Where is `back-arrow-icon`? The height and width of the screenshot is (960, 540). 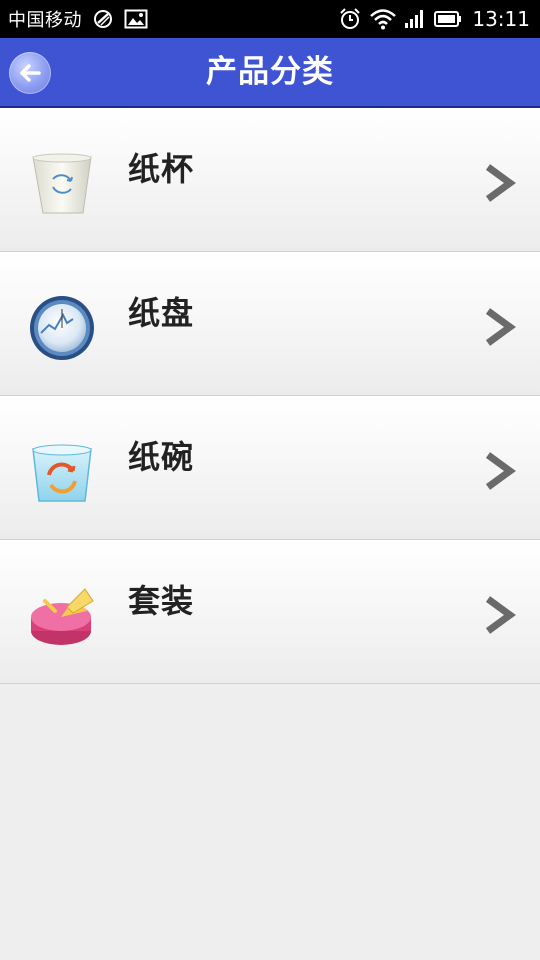
back-arrow-icon is located at coordinates (30, 73).